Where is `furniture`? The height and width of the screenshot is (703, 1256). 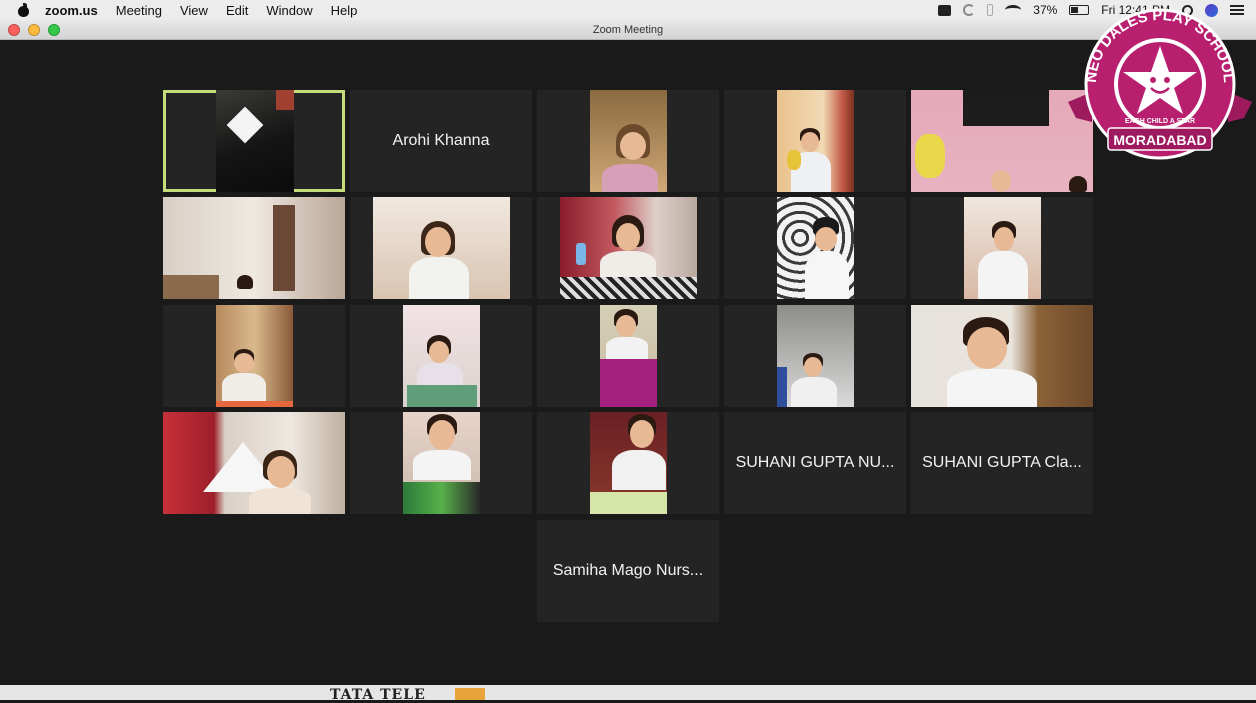 furniture is located at coordinates (191, 287).